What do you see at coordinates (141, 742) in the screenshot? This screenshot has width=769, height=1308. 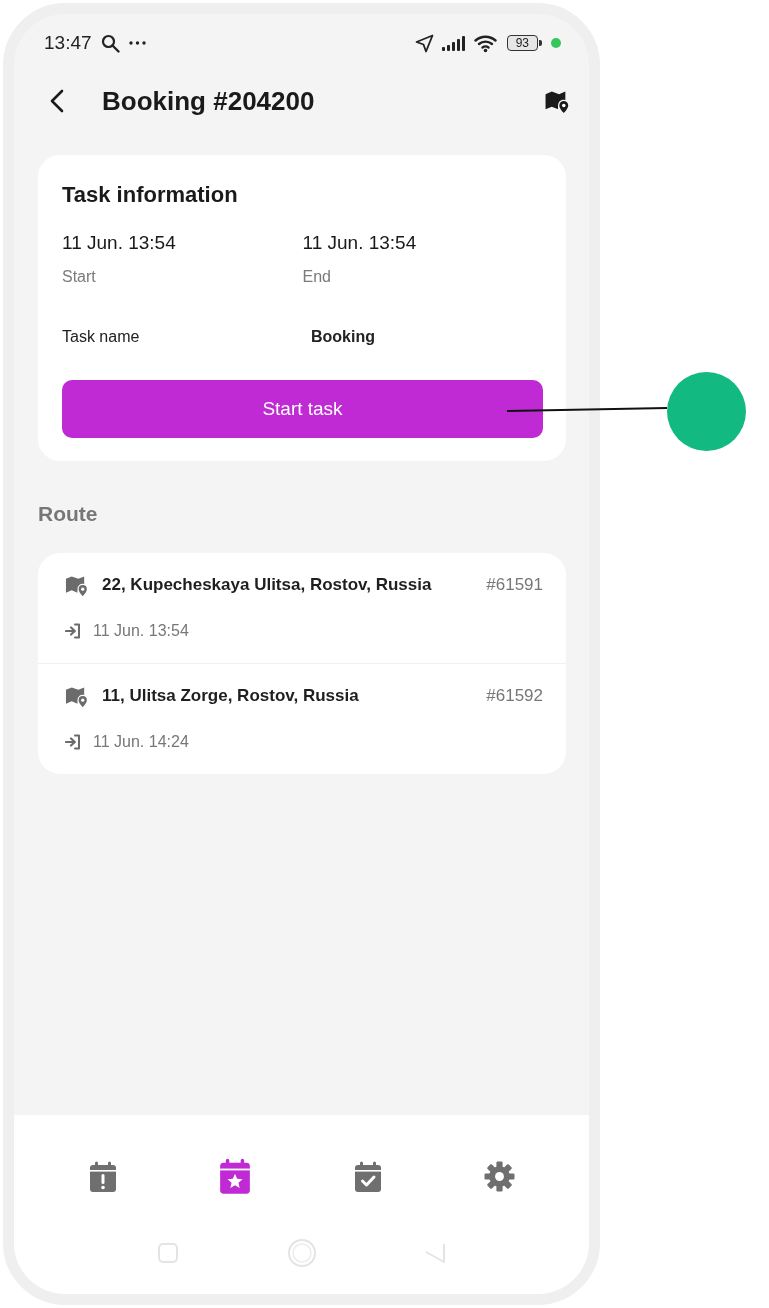 I see `stop-time: 11 Jun. 14:24` at bounding box center [141, 742].